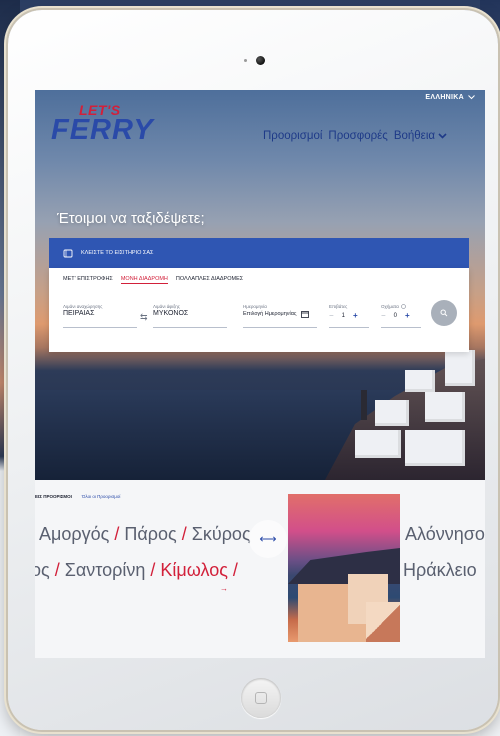  Describe the element at coordinates (414, 136) in the screenshot. I see `nav-help-label: Βοήθεια` at that location.